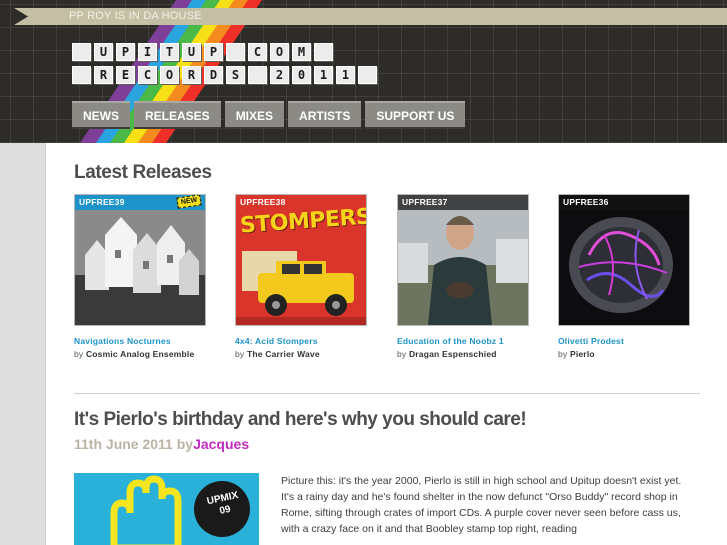  I want to click on cover-art-brain-scan, so click(624, 260).